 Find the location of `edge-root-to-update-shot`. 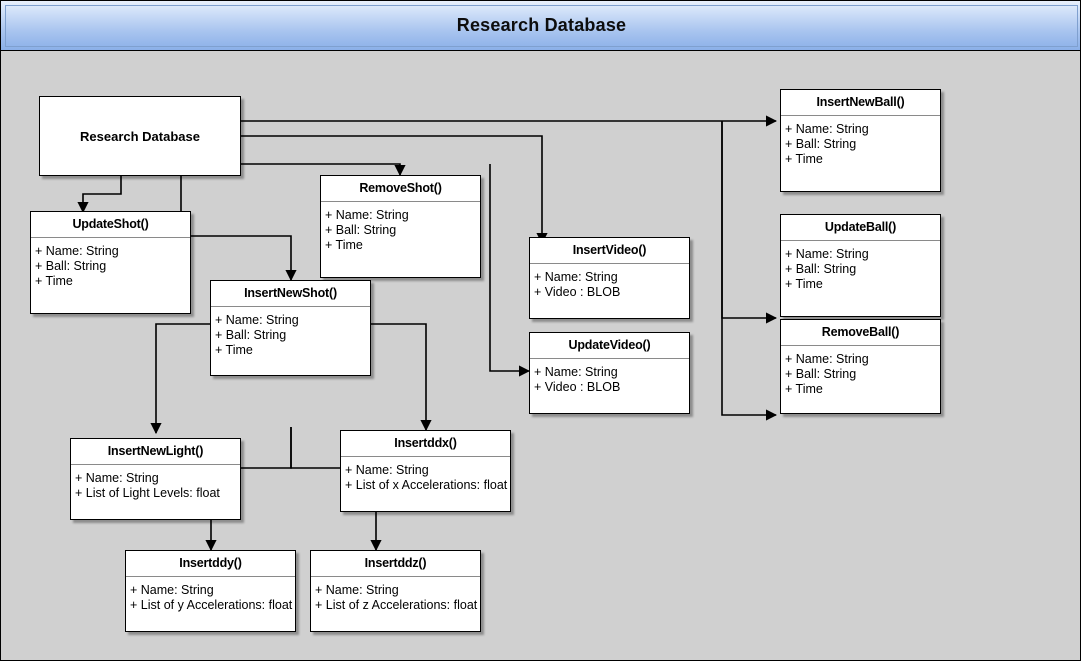

edge-root-to-update-shot is located at coordinates (99, 195).